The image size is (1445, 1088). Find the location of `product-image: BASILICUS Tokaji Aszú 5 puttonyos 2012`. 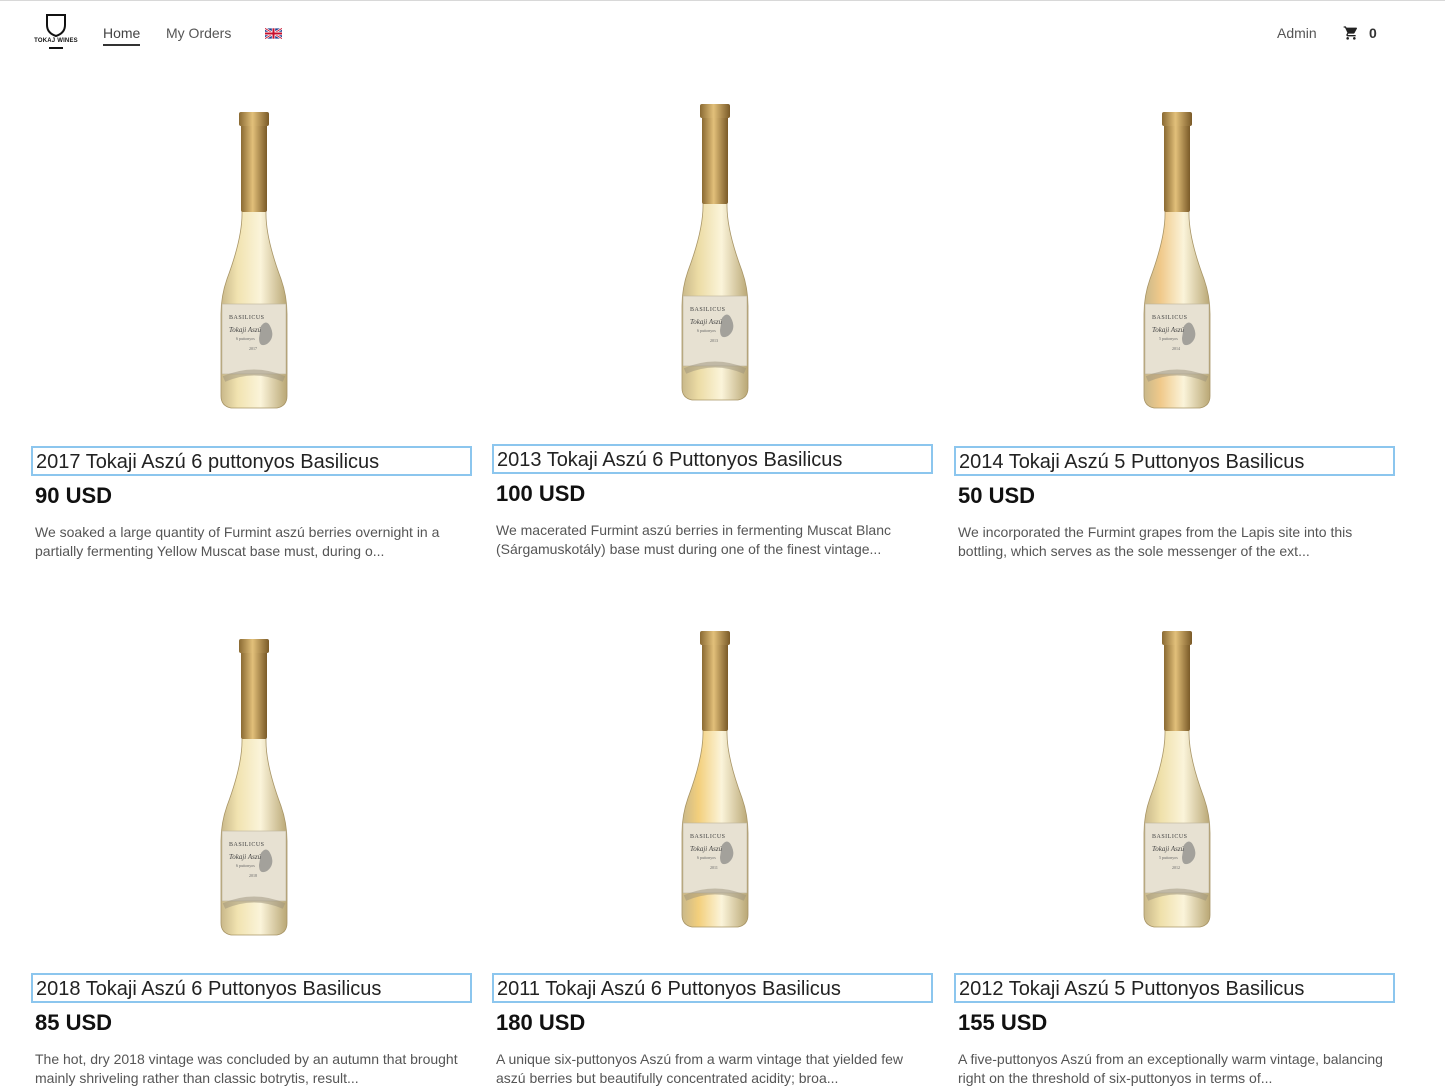

product-image: BASILICUS Tokaji Aszú 5 puttonyos 2012 is located at coordinates (1176, 783).